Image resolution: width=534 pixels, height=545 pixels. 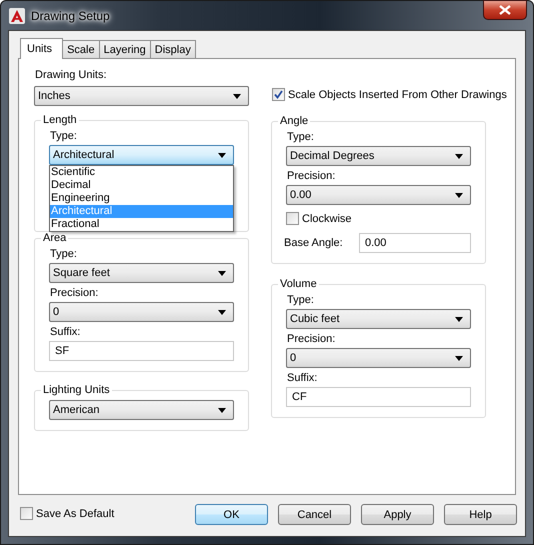 I want to click on close-button, so click(x=505, y=10).